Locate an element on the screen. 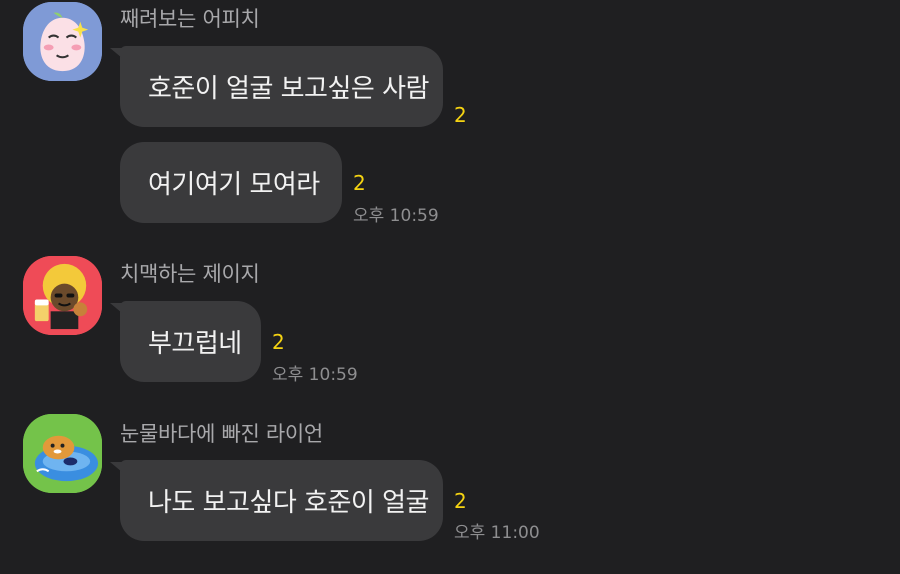  message-bubble: 호준이 얼굴 보고싶은 사람 is located at coordinates (276, 86).